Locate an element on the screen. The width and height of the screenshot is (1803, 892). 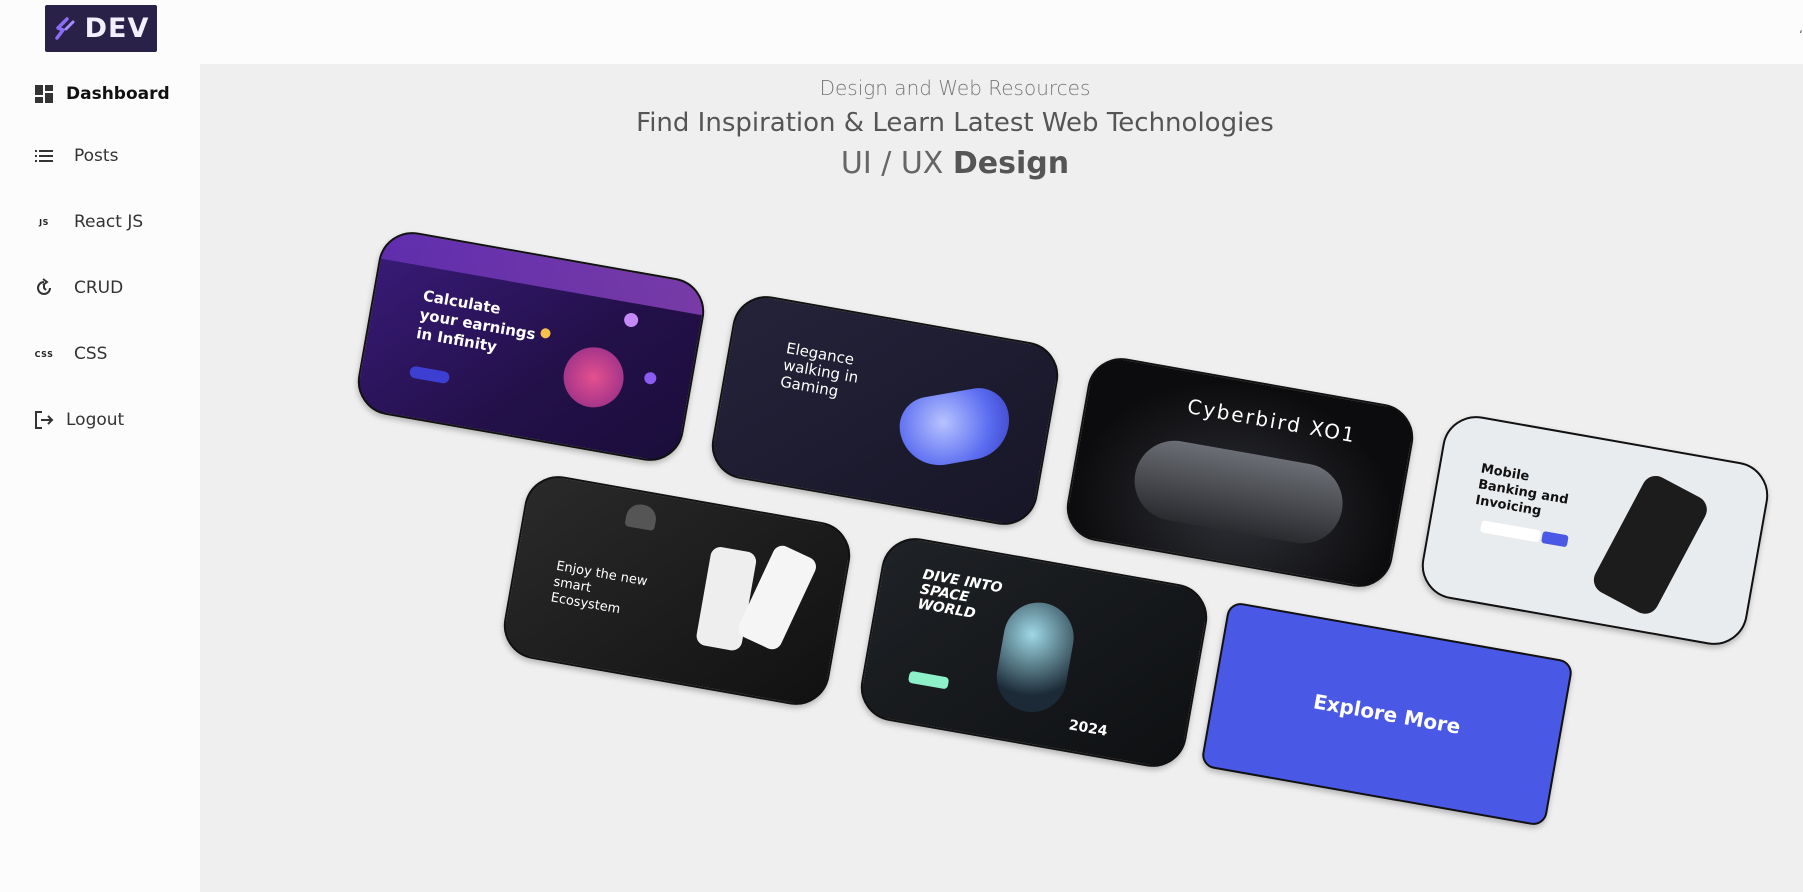
card-input is located at coordinates (1510, 531).